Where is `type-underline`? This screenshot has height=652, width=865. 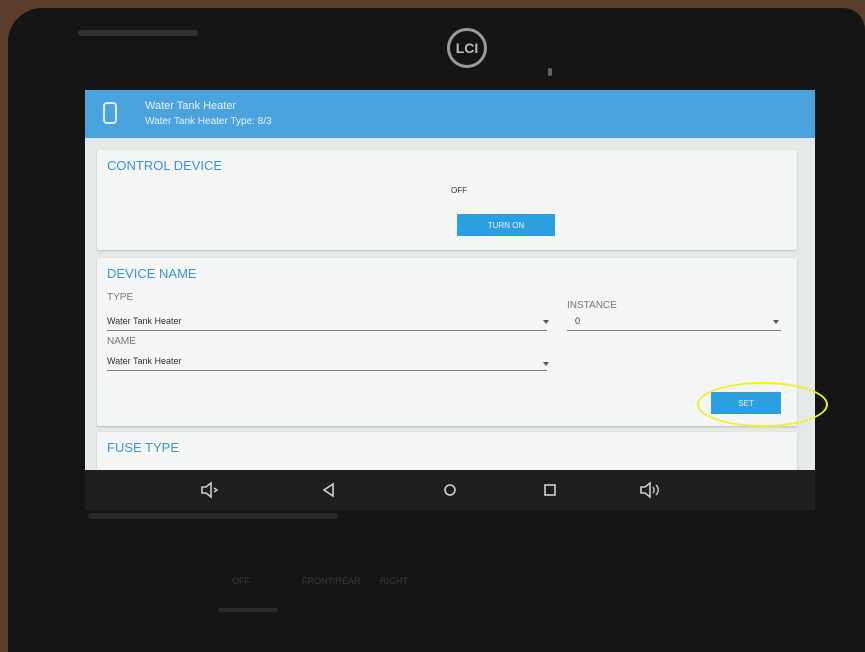
type-underline is located at coordinates (327, 330).